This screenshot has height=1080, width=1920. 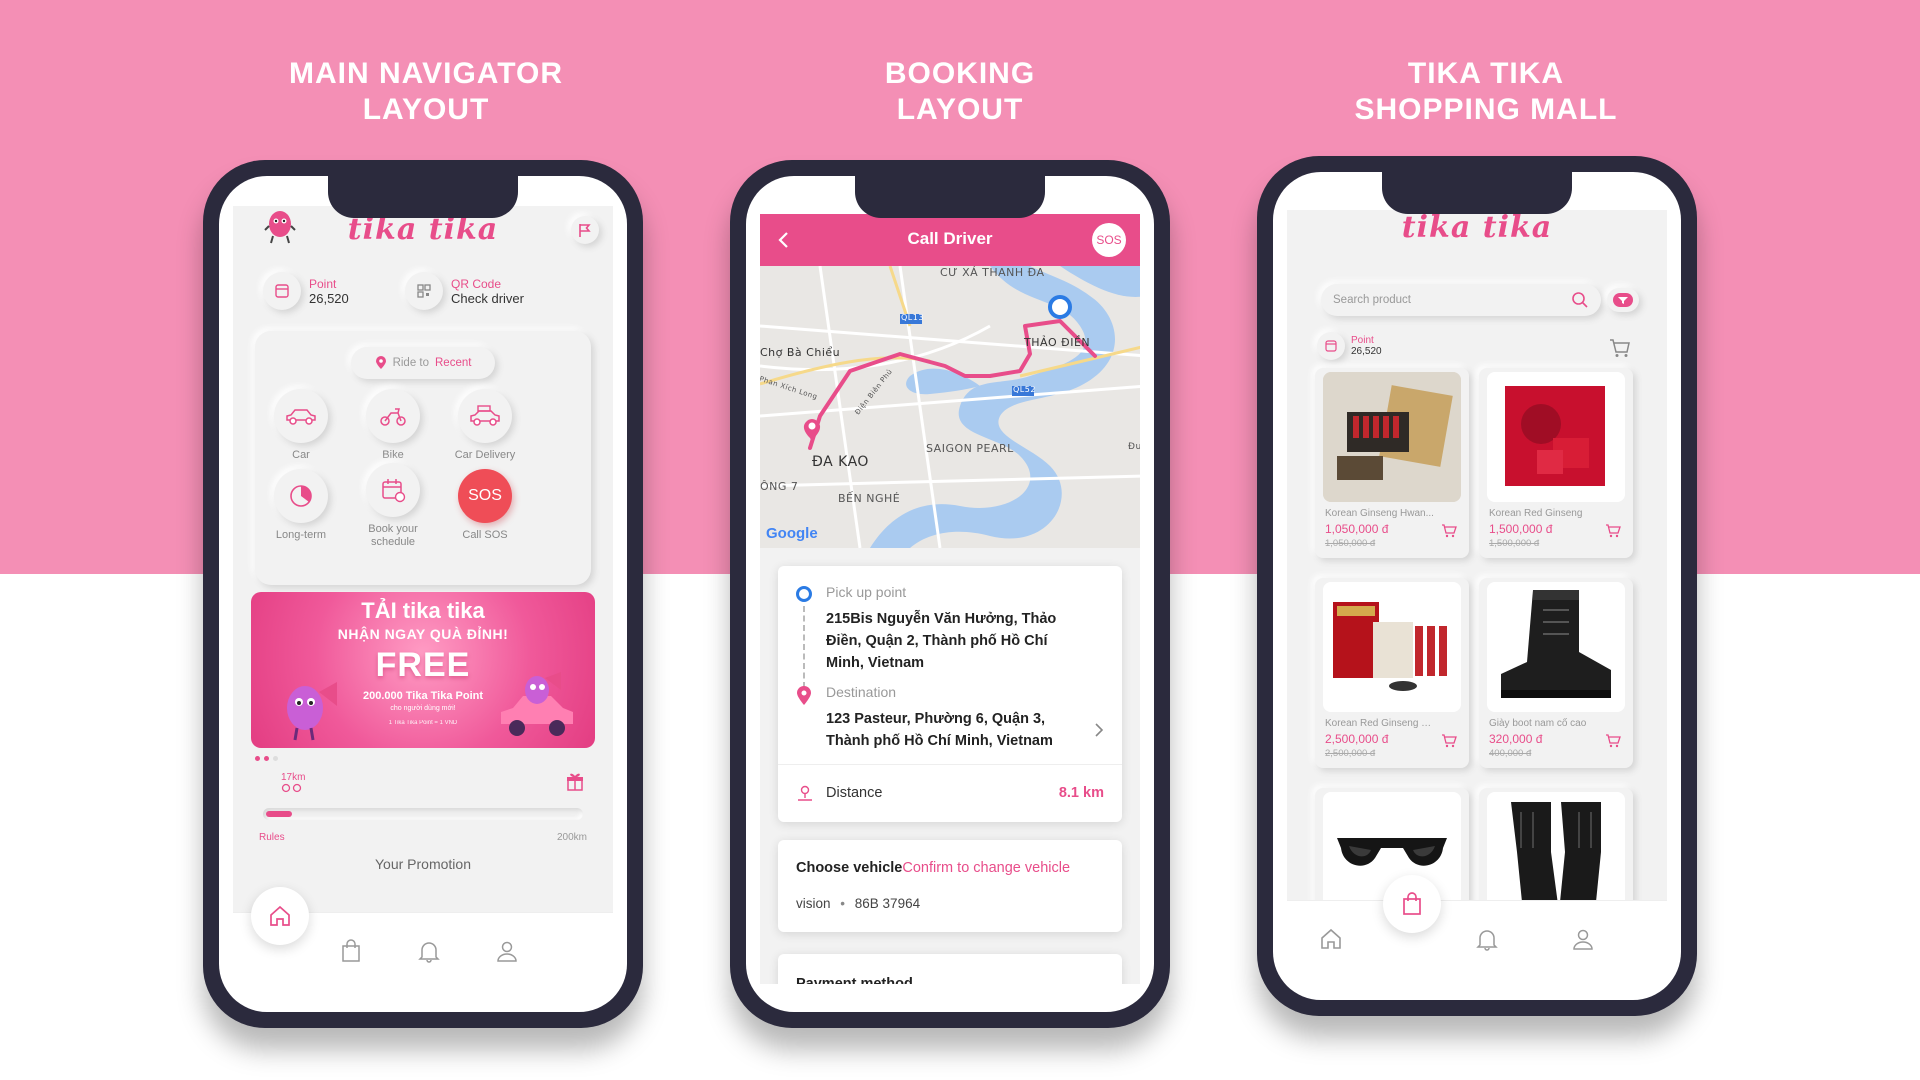 What do you see at coordinates (986, 868) in the screenshot?
I see `change-vehicle-link: Confirm to change vehicle` at bounding box center [986, 868].